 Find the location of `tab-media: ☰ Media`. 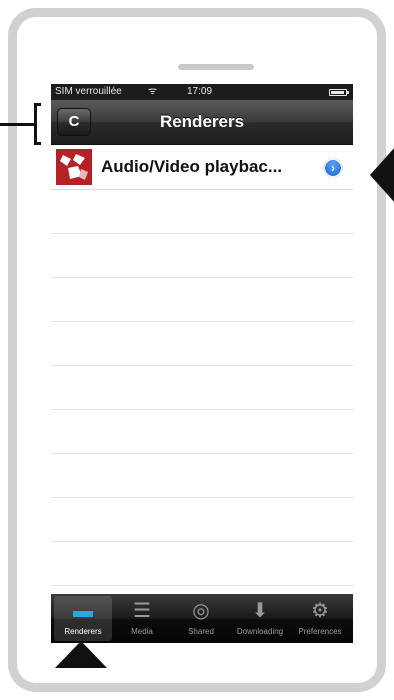

tab-media: ☰ Media is located at coordinates (142, 618).